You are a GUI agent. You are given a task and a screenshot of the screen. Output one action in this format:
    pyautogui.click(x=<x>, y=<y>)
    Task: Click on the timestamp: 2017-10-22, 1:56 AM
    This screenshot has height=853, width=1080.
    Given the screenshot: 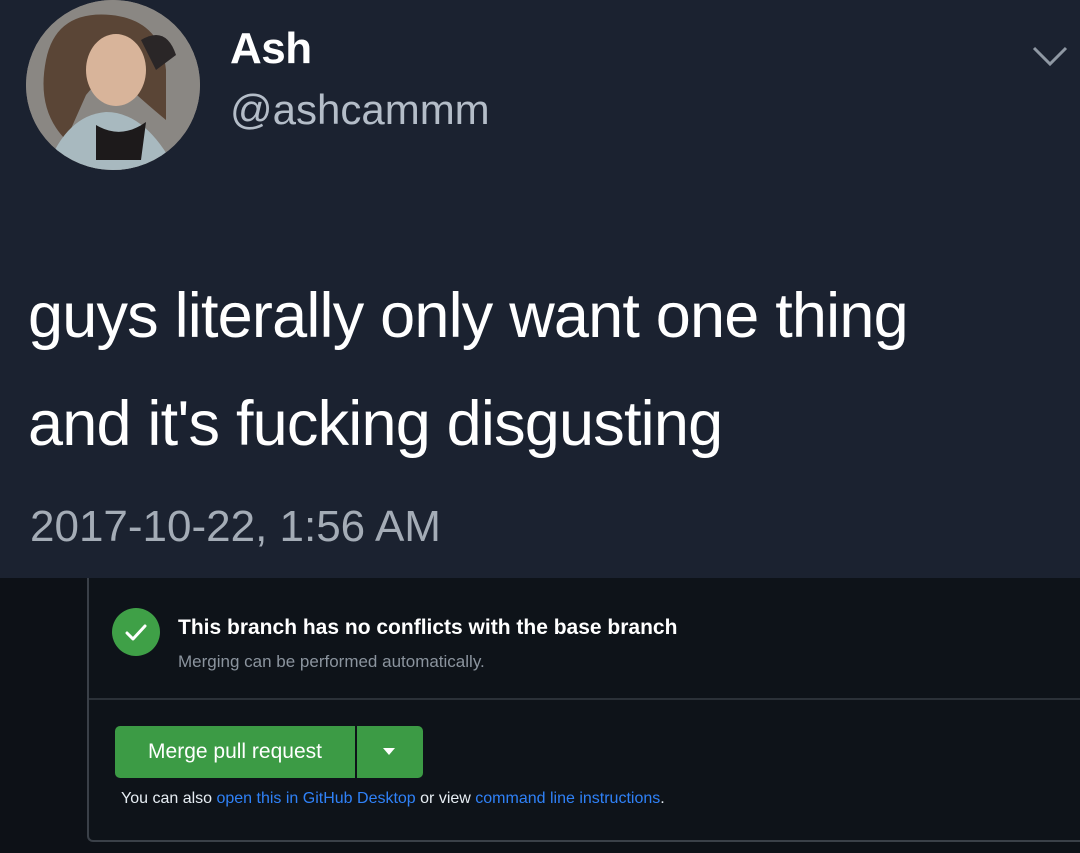 What is the action you would take?
    pyautogui.click(x=235, y=526)
    